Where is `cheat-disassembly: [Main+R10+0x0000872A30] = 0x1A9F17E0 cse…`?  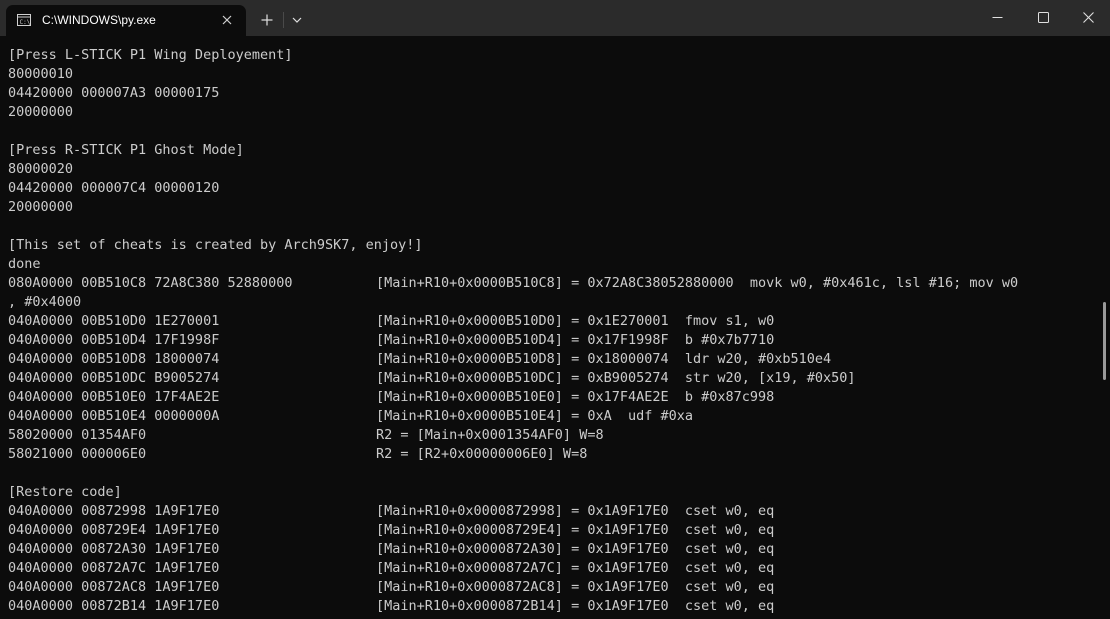 cheat-disassembly: [Main+R10+0x0000872A30] = 0x1A9F17E0 cse… is located at coordinates (575, 549).